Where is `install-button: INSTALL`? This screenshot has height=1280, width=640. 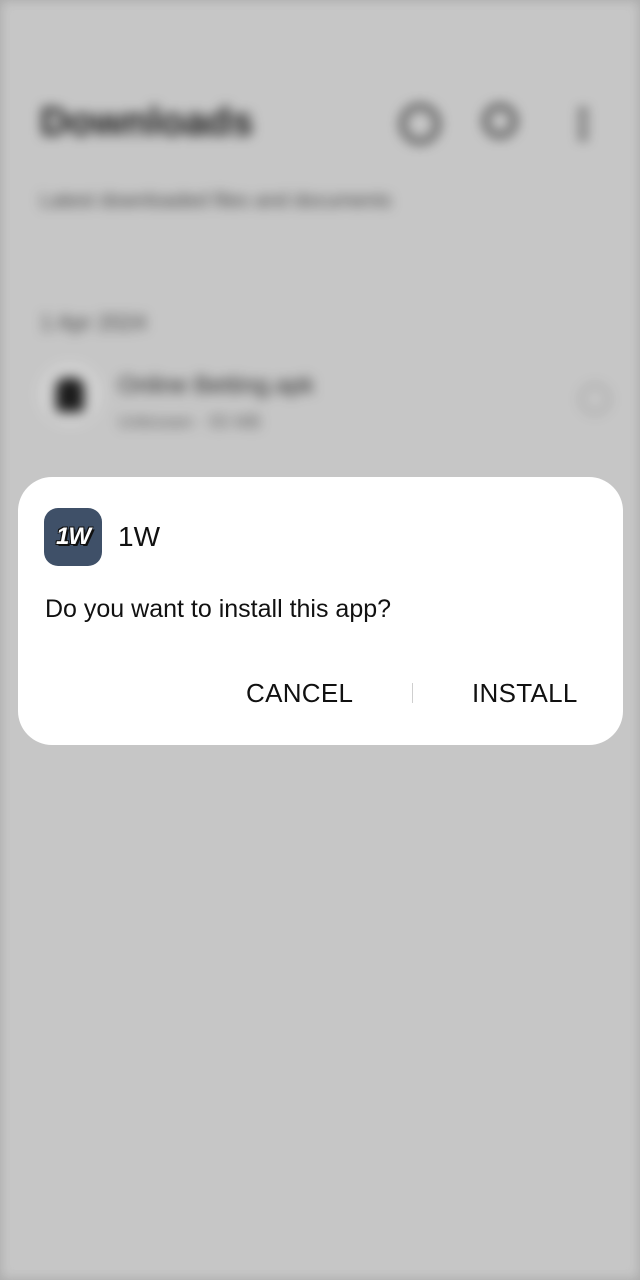 install-button: INSTALL is located at coordinates (525, 693).